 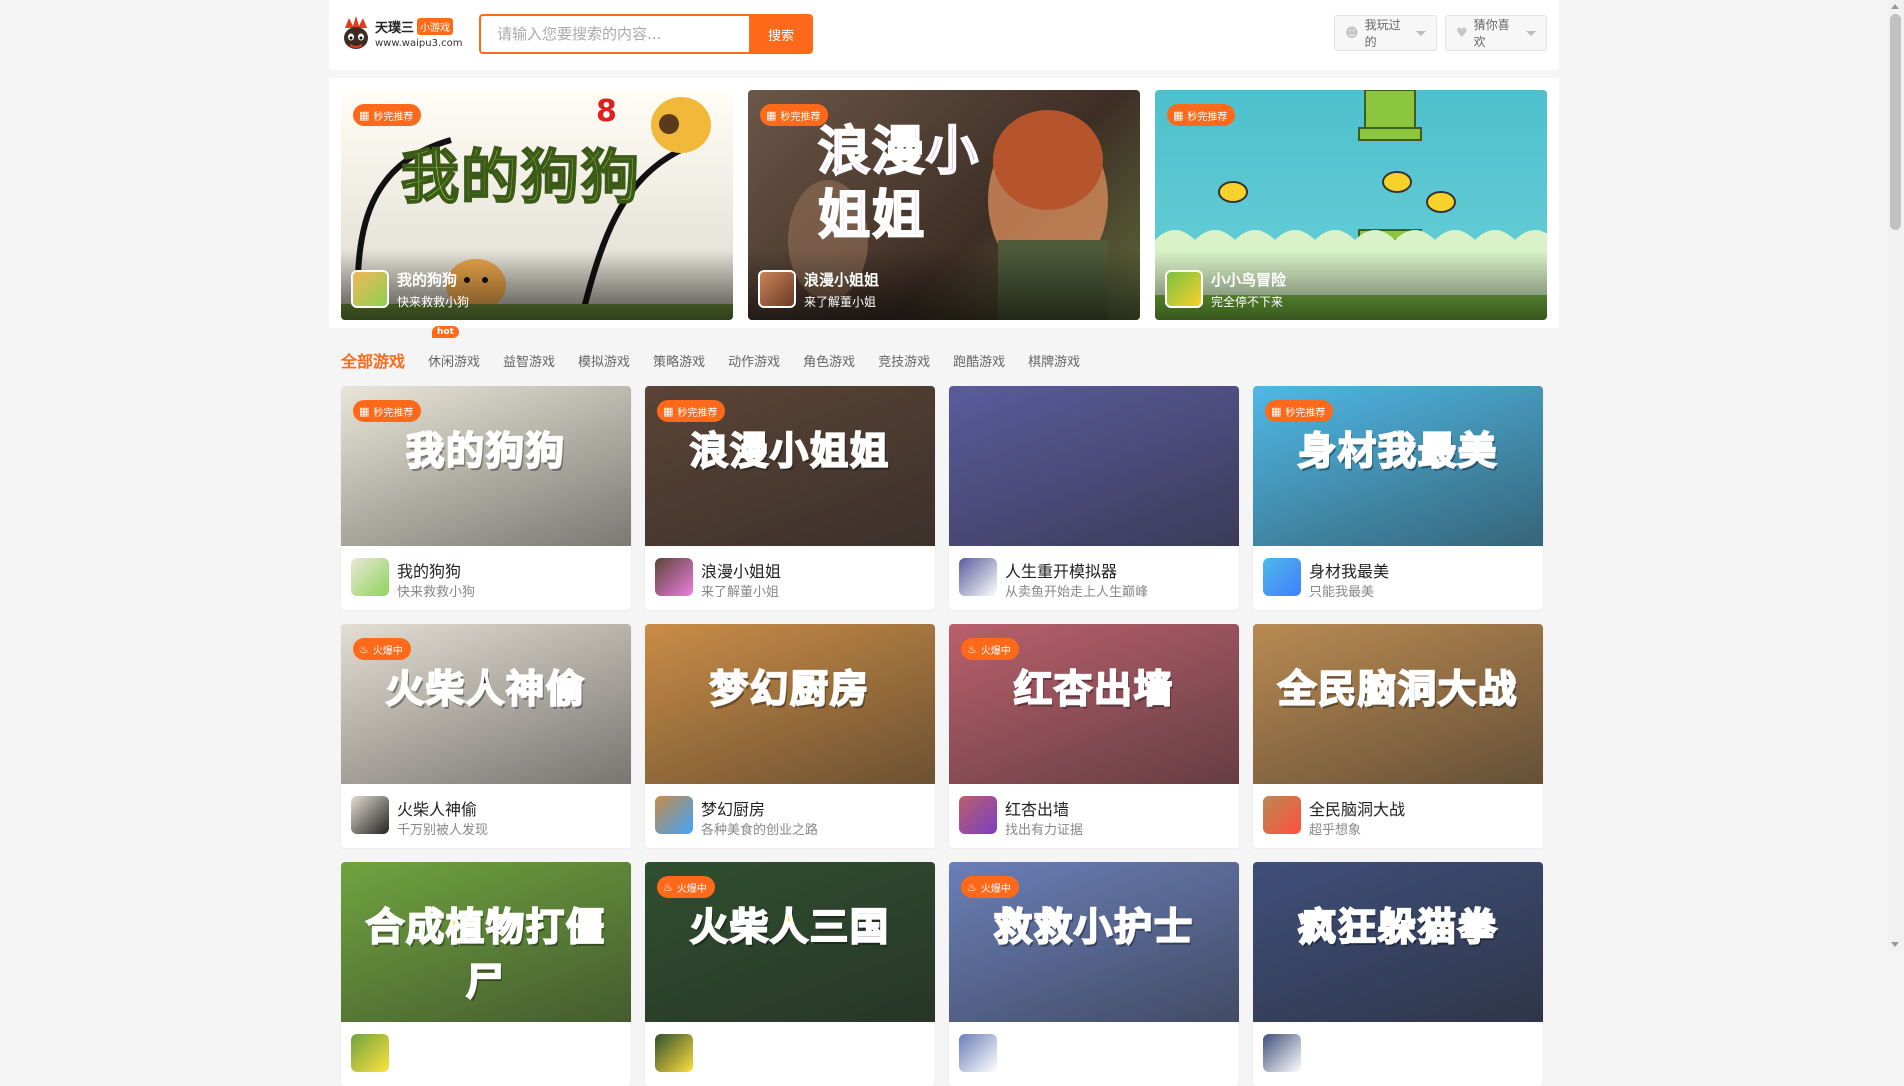 I want to click on game-card: 全民脑洞大战 全民脑洞大战 超乎想象, so click(x=1398, y=736).